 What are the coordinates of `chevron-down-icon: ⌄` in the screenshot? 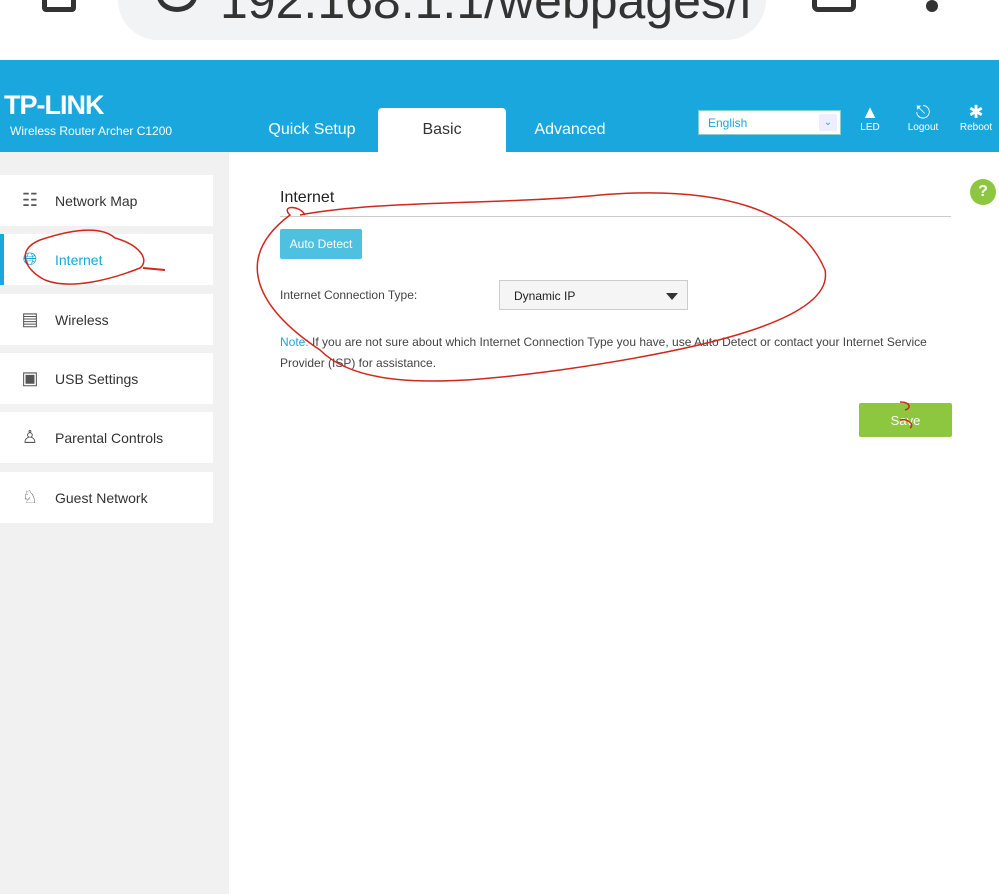 It's located at (828, 122).